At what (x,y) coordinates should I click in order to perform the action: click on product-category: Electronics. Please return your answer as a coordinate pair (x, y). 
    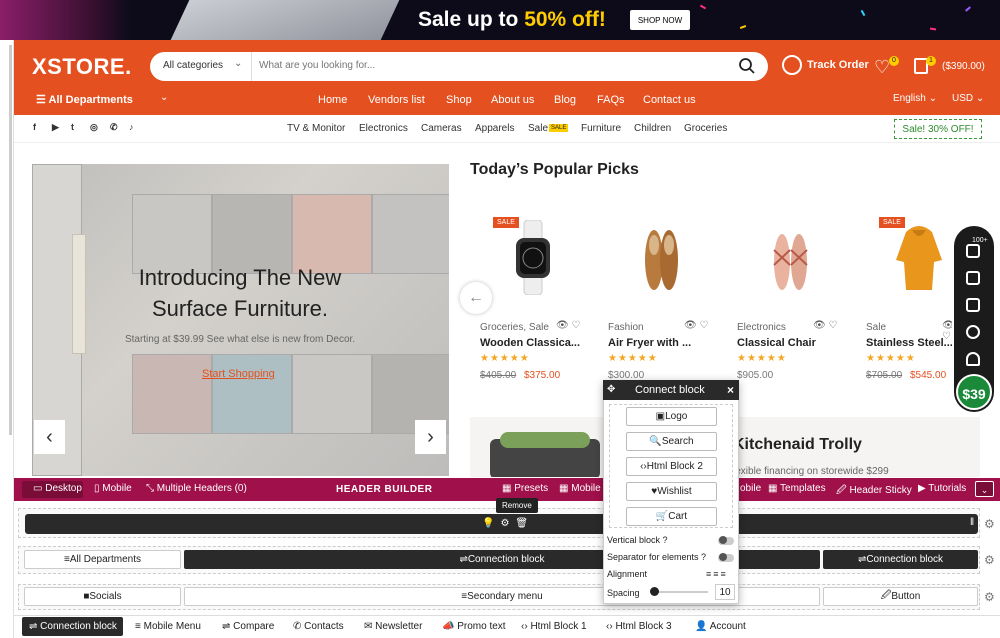
    Looking at the image, I should click on (761, 327).